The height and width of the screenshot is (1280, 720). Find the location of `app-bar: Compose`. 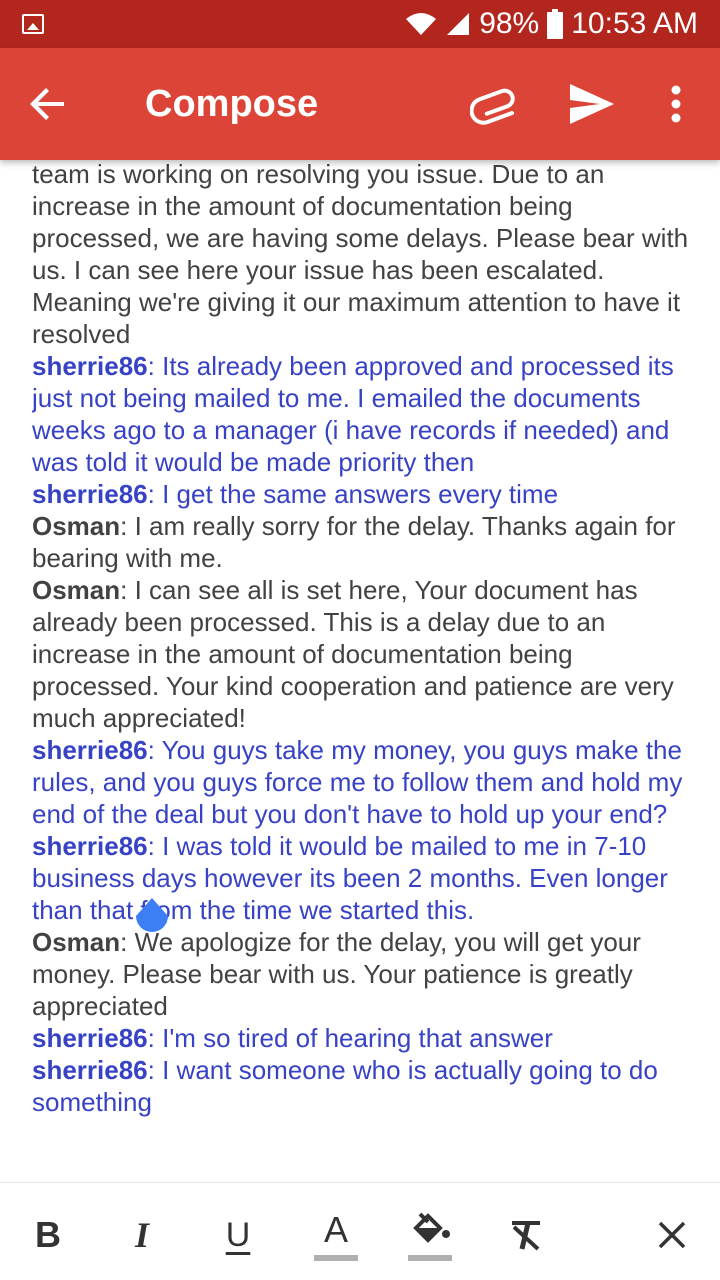

app-bar: Compose is located at coordinates (360, 104).